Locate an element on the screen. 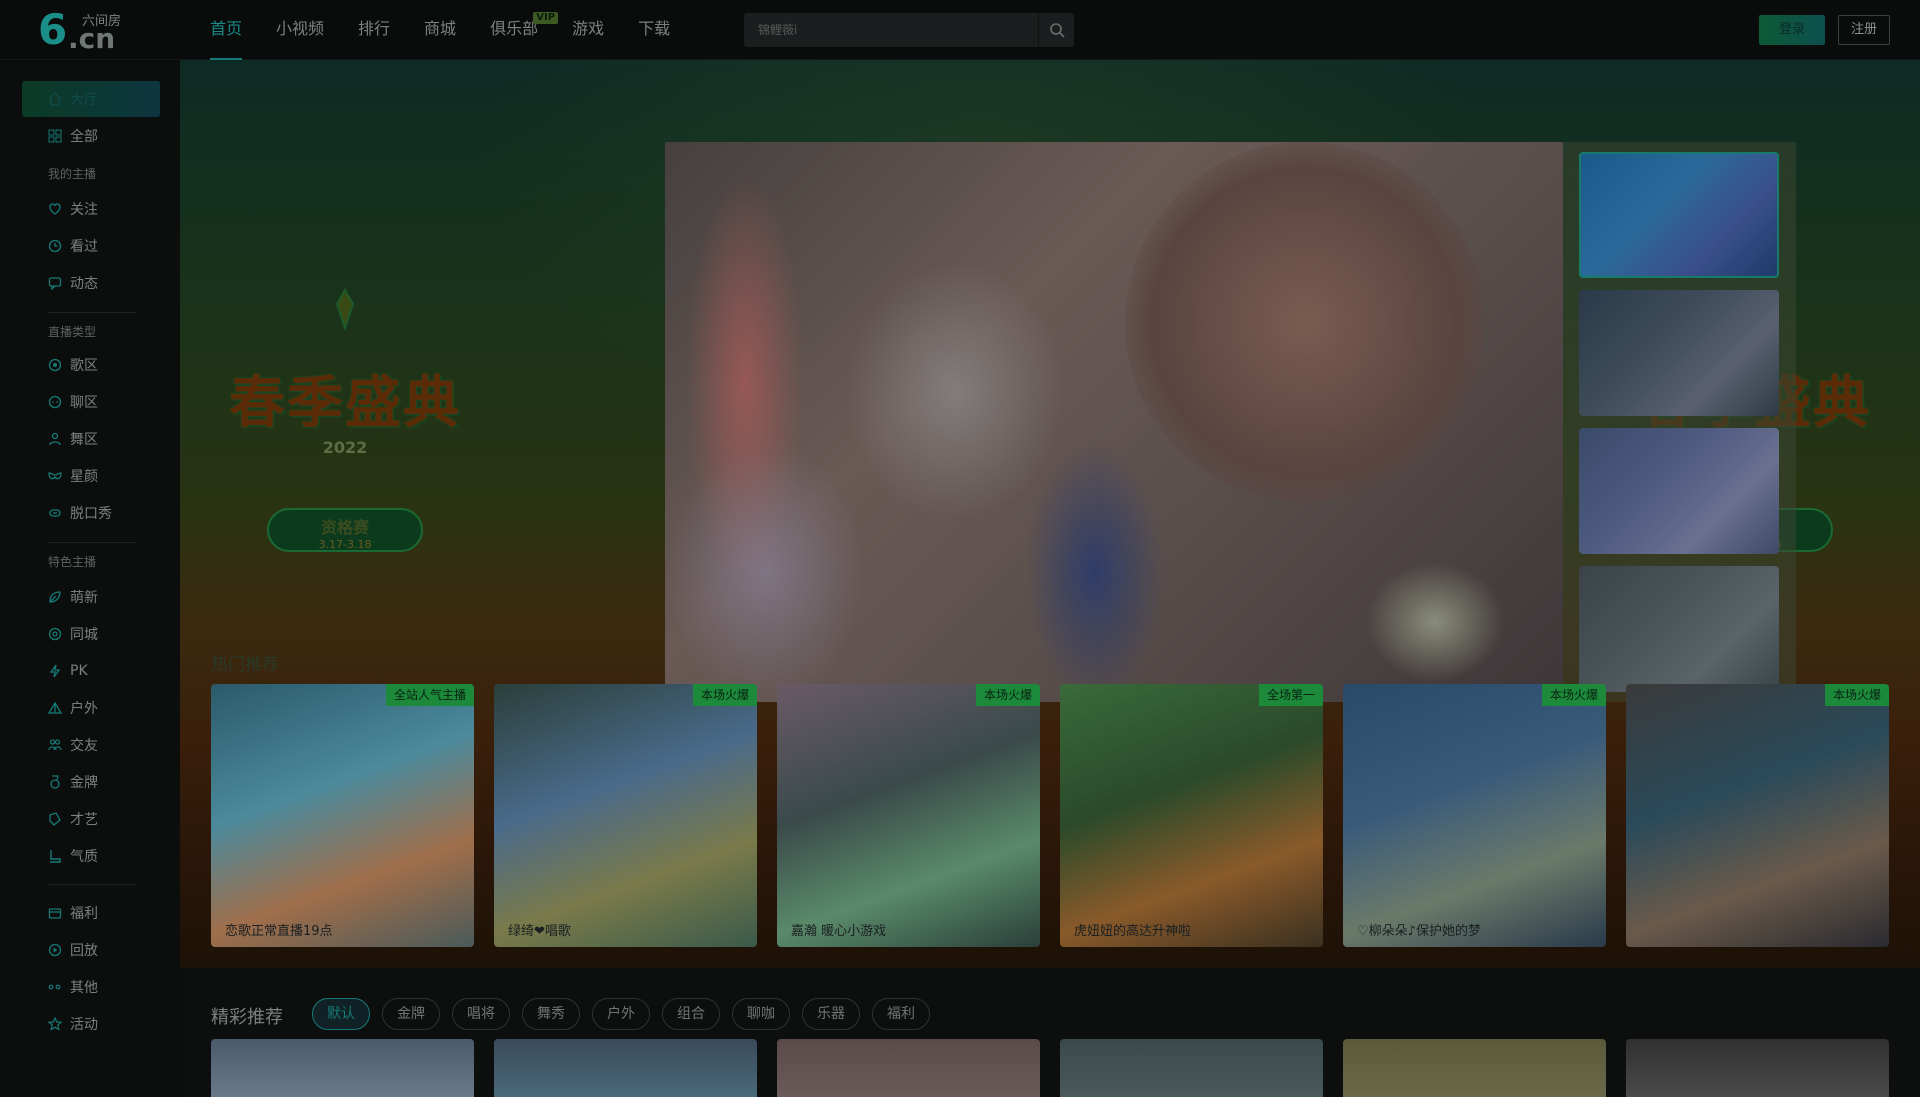 This screenshot has width=1920, height=1097. room-caption: 虎妞妞的高达升神啦 is located at coordinates (1133, 931).